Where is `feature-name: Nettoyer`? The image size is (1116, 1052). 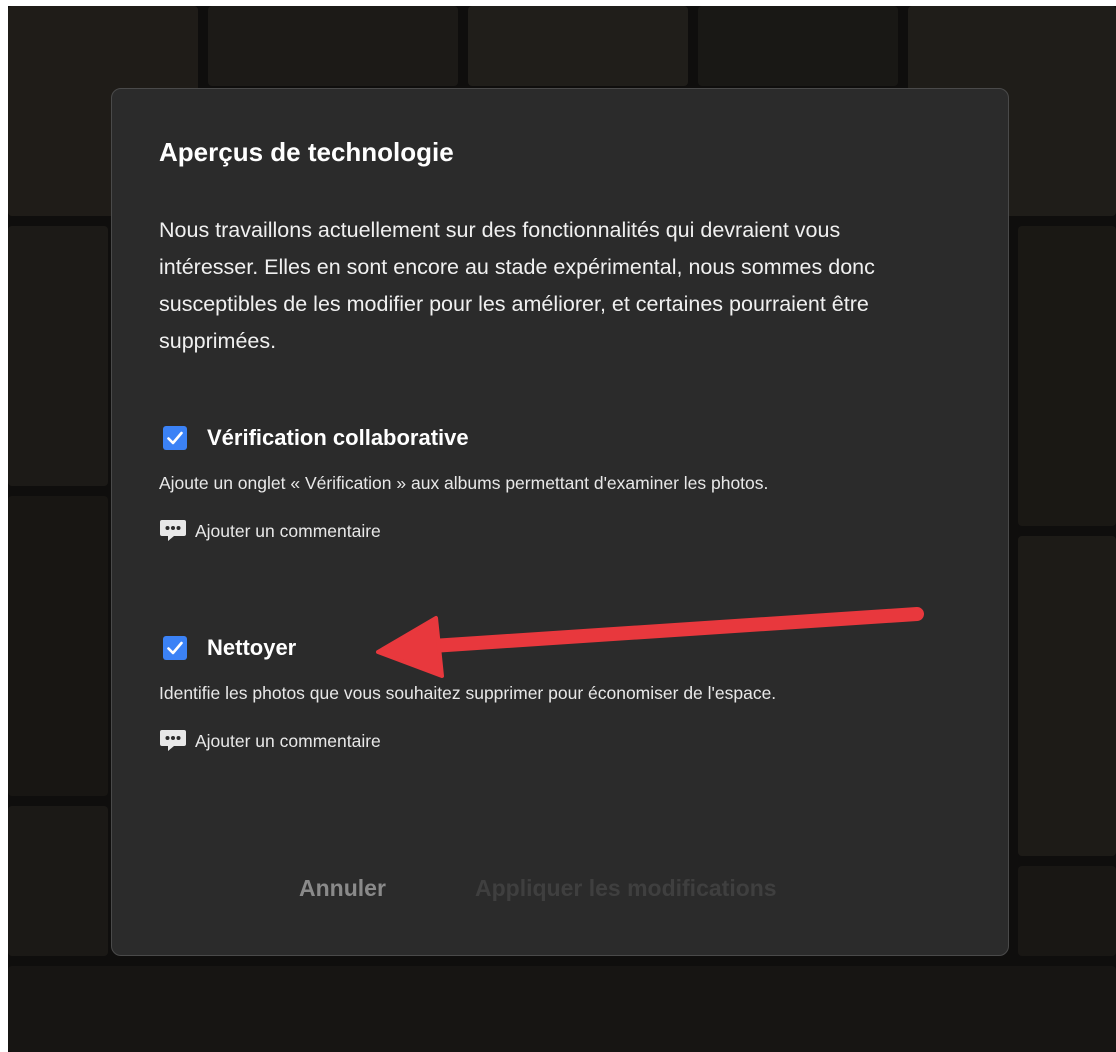
feature-name: Nettoyer is located at coordinates (252, 647).